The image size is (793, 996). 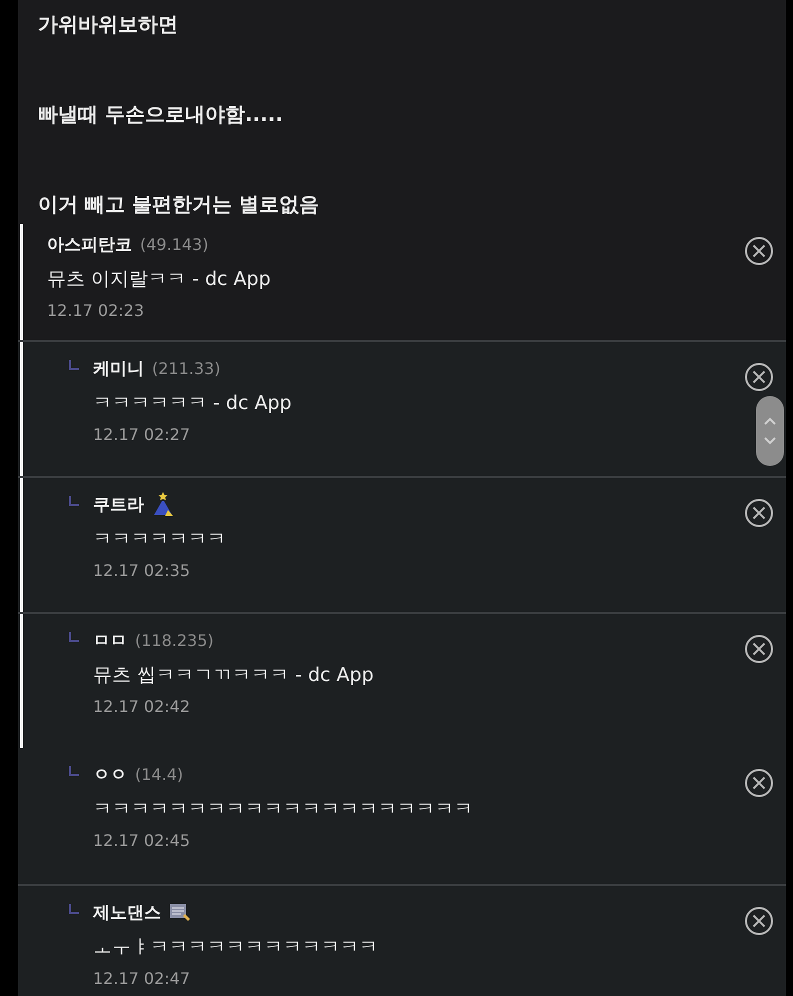 What do you see at coordinates (186, 368) in the screenshot?
I see `ip-address: (211.33)` at bounding box center [186, 368].